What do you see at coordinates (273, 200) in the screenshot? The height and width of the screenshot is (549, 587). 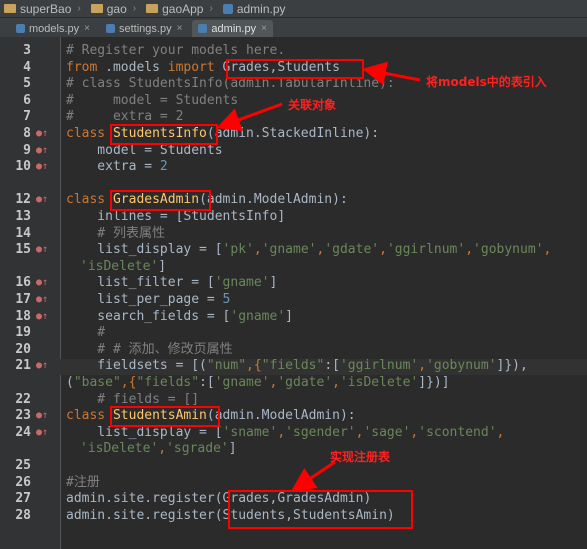 I see `code-token: (admin.ModelAdmin):` at bounding box center [273, 200].